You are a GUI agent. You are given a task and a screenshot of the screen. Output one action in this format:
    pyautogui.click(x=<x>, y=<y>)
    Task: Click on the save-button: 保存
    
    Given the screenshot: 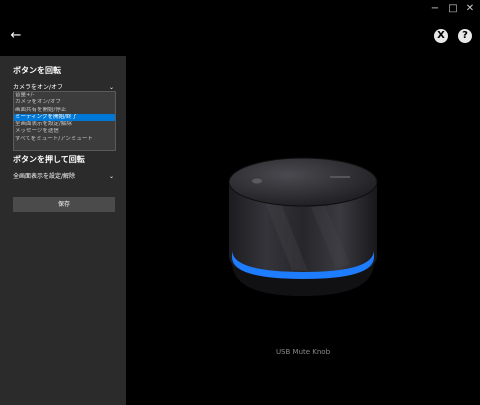 What is the action you would take?
    pyautogui.click(x=64, y=204)
    